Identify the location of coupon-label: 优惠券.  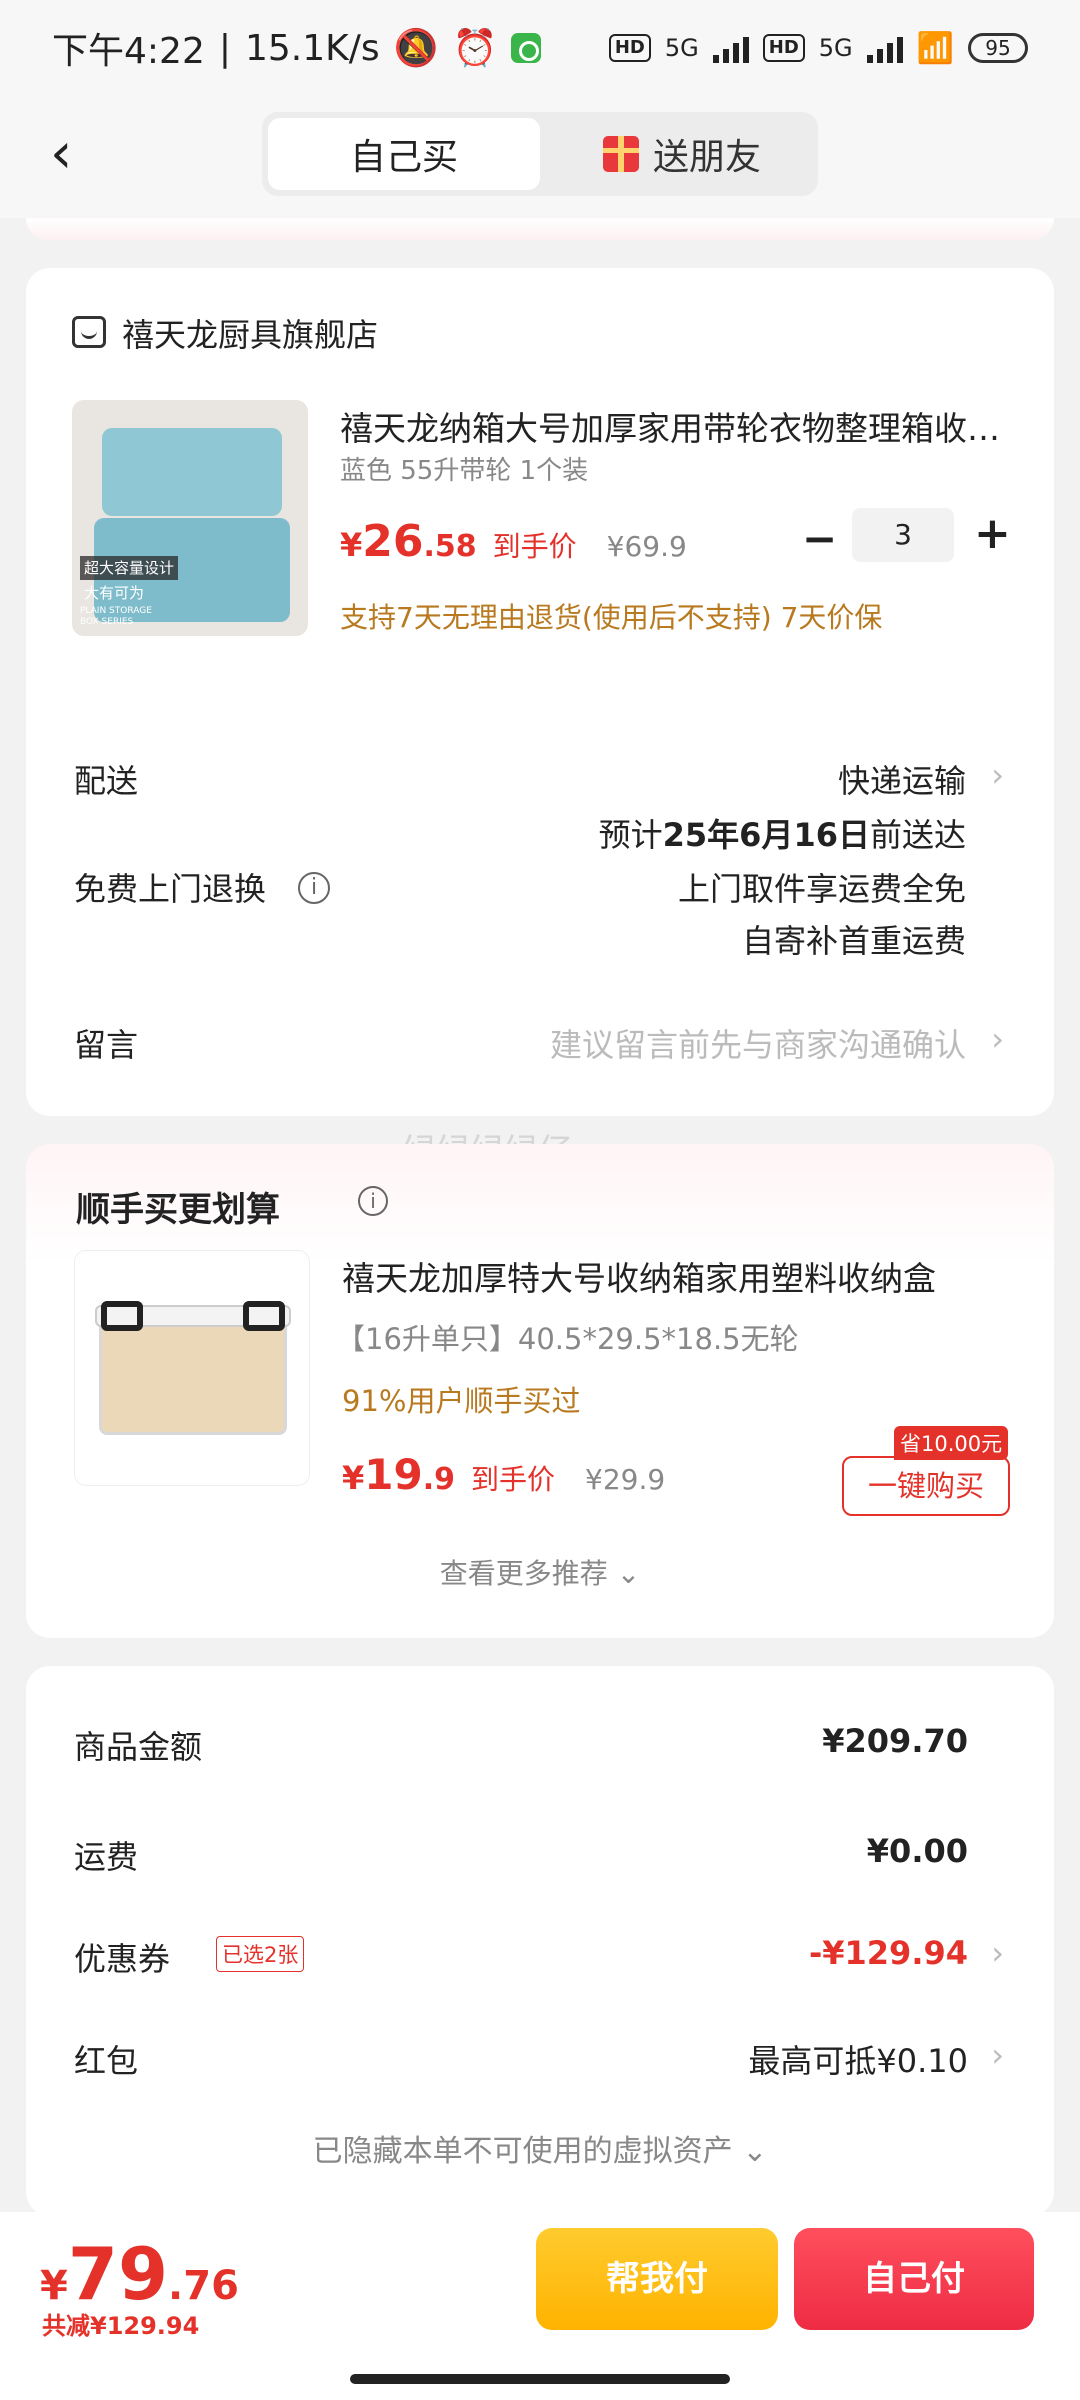
(122, 1959).